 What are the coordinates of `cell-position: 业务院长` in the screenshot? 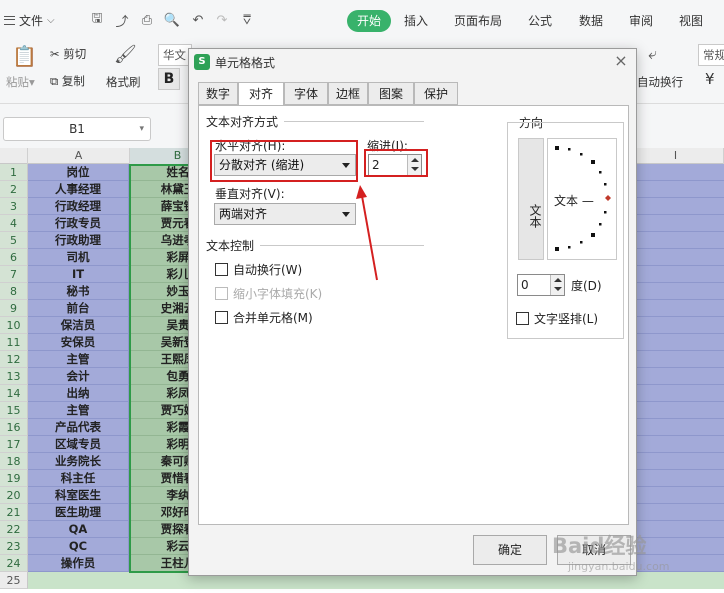 It's located at (78, 461).